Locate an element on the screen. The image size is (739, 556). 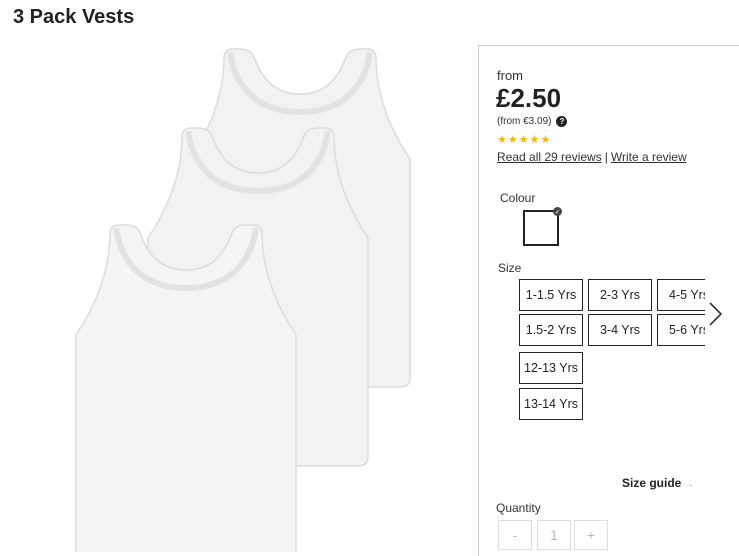
size-option-4-5: 4-5 Yrs is located at coordinates (681, 295).